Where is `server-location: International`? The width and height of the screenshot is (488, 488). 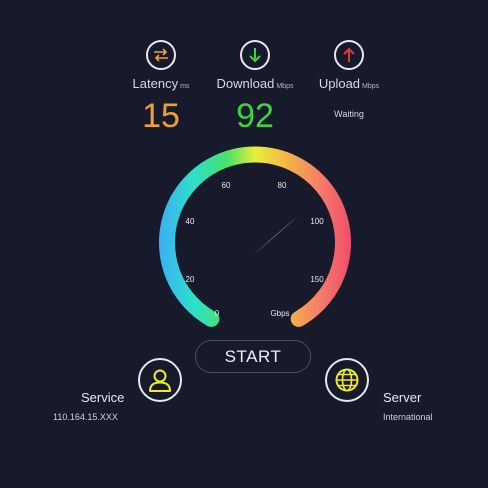
server-location: International is located at coordinates (408, 417).